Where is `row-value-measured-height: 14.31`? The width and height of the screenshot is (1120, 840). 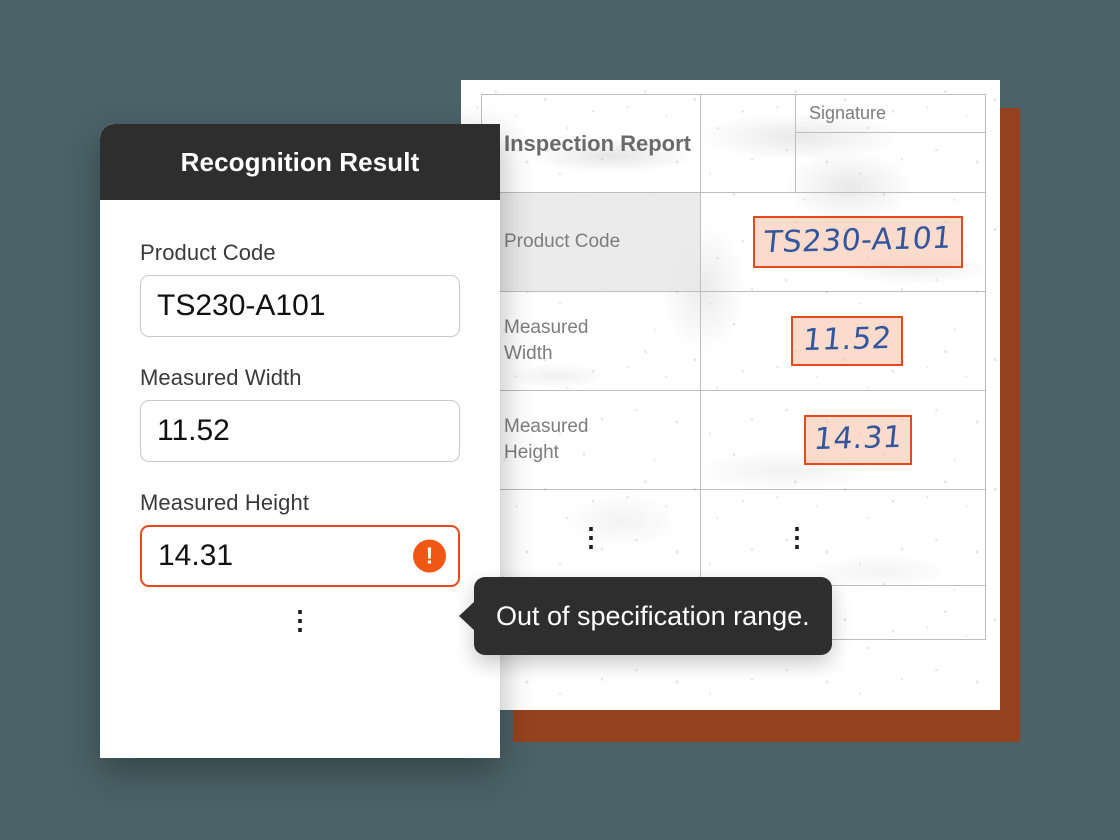 row-value-measured-height: 14.31 is located at coordinates (843, 440).